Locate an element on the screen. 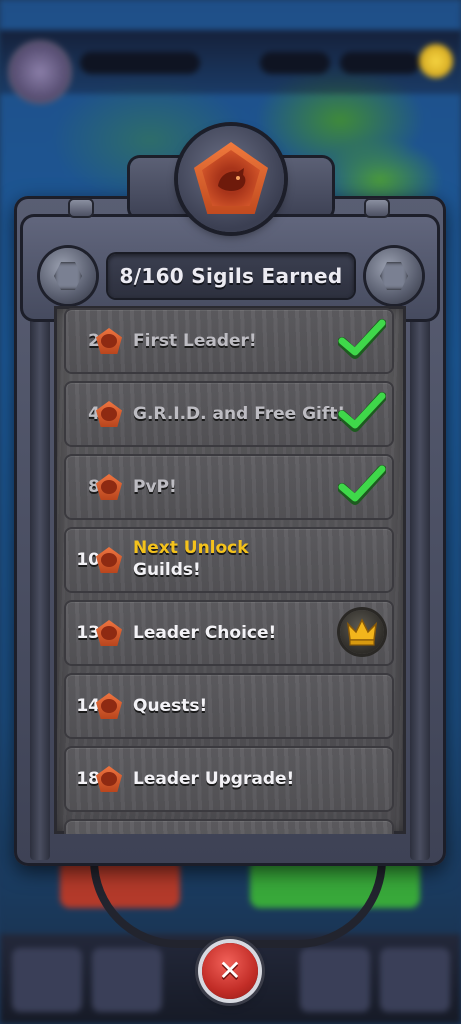 The image size is (461, 1024). panel-right-rail is located at coordinates (420, 580).